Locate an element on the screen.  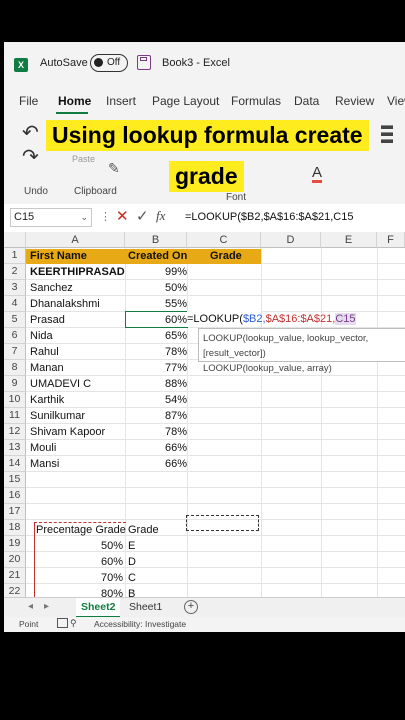
grade-table-grade: E is located at coordinates (131, 546).